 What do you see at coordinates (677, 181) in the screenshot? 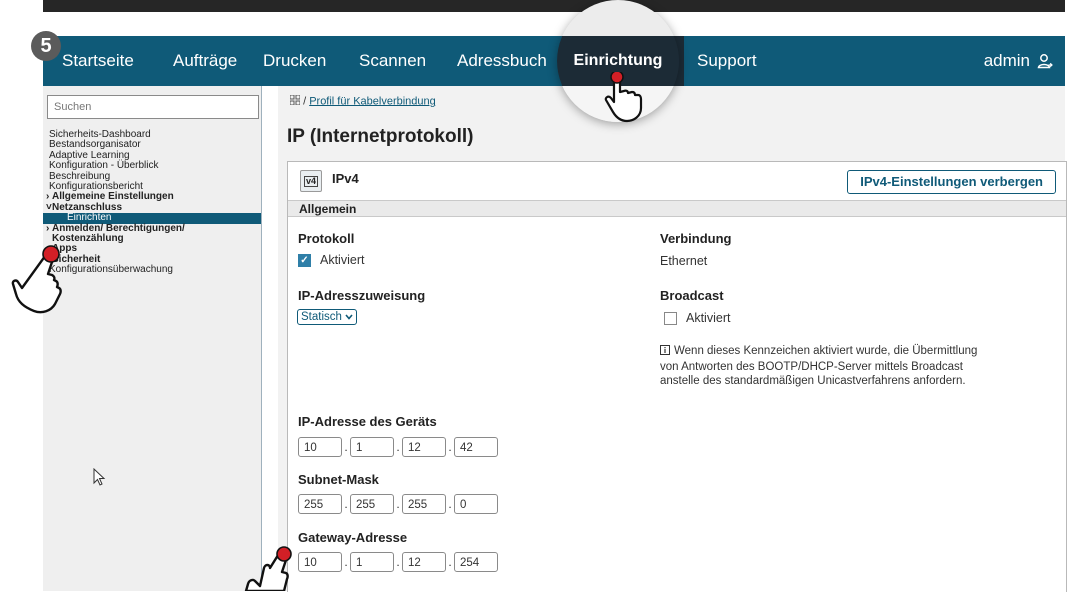
I see `ipv4-card-header: v4 IPv4 IPv4-Einstellungen verbergen` at bounding box center [677, 181].